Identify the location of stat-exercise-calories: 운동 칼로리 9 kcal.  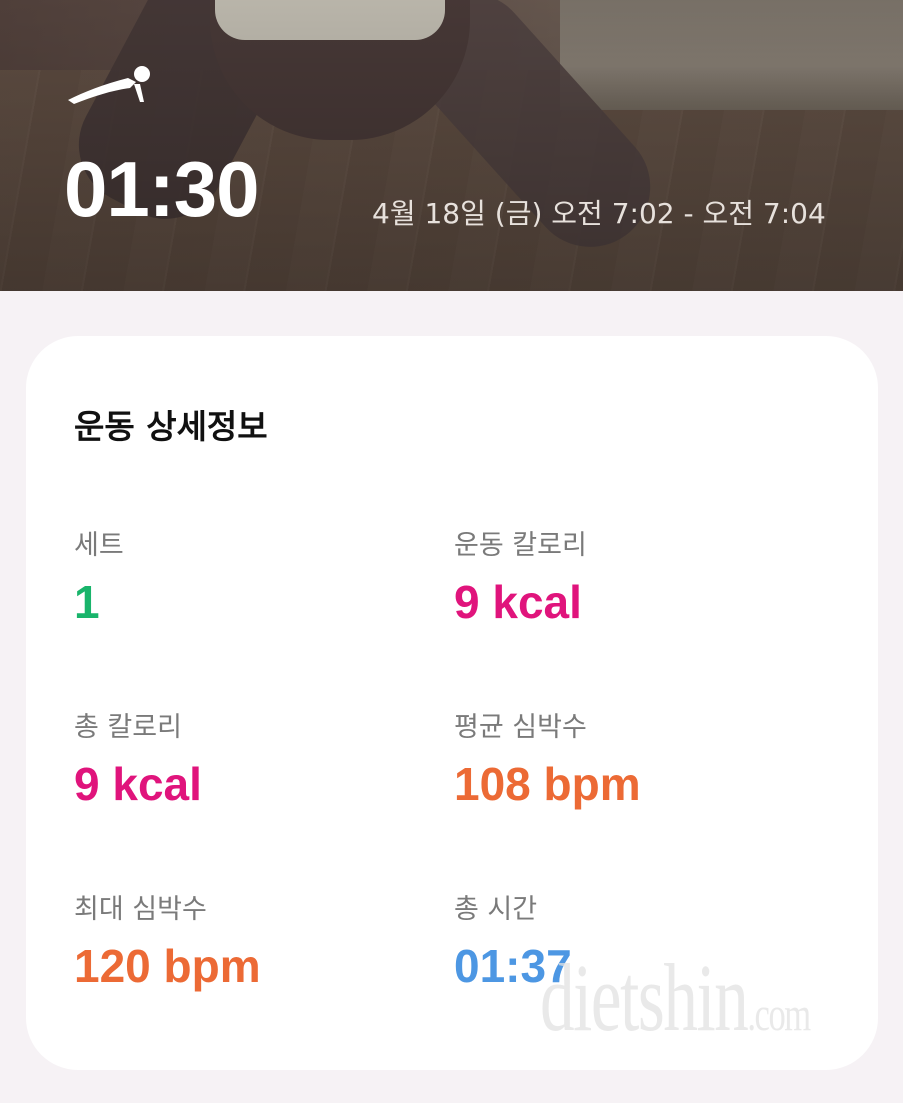
(520, 578).